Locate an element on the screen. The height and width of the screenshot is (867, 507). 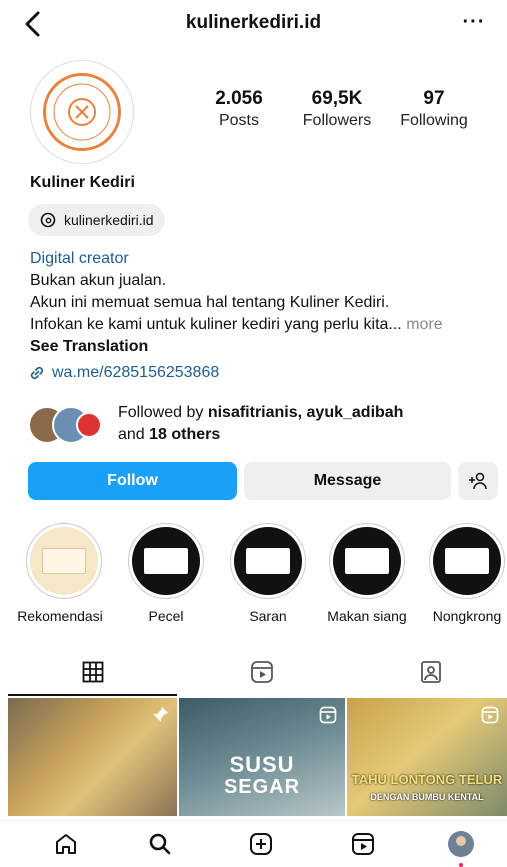
bio-more-link: more is located at coordinates (422, 324).